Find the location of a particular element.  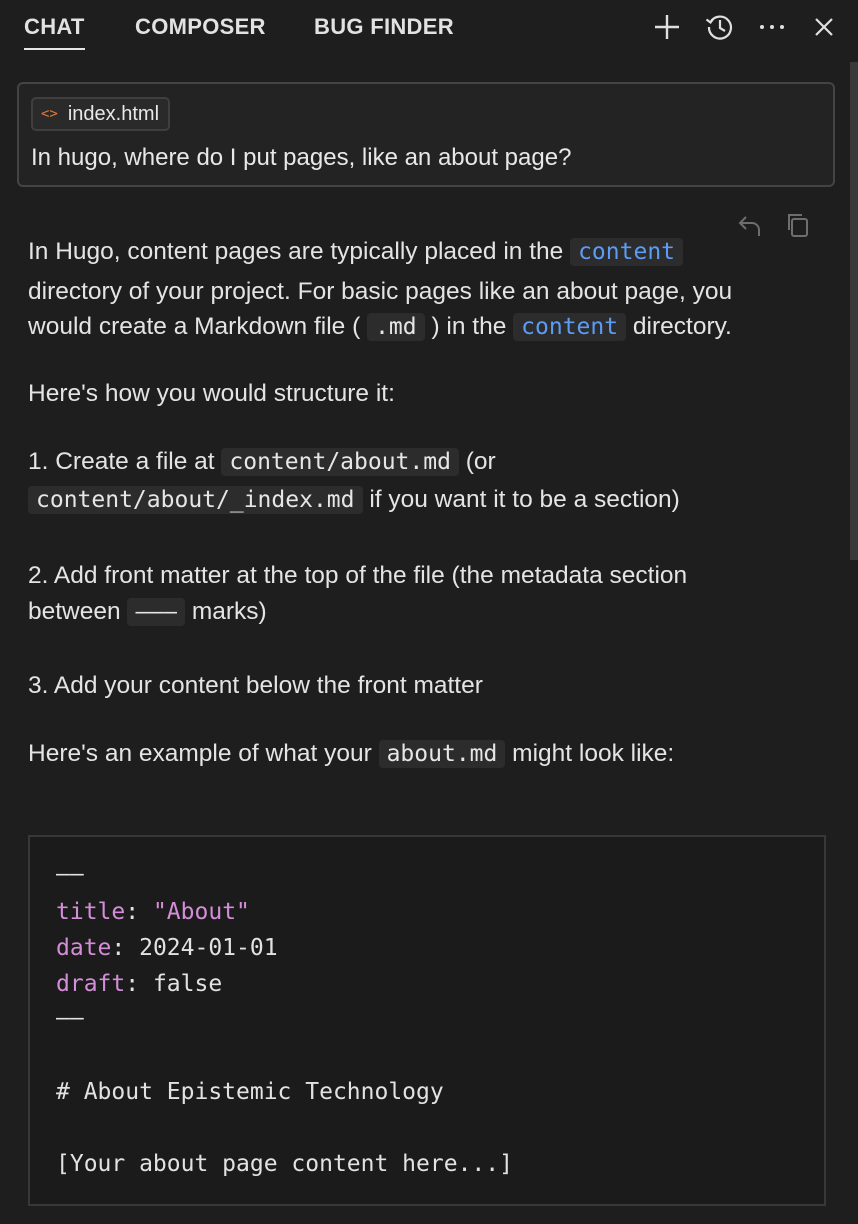

inline-code-filename: about.md is located at coordinates (442, 754).